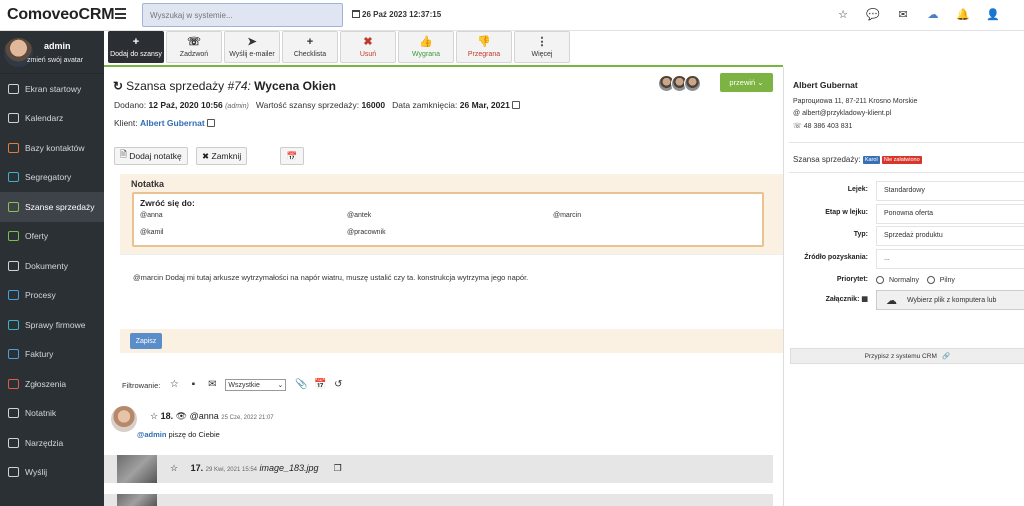  Describe the element at coordinates (151, 232) in the screenshot. I see `mention-kamil: @kamil` at that location.